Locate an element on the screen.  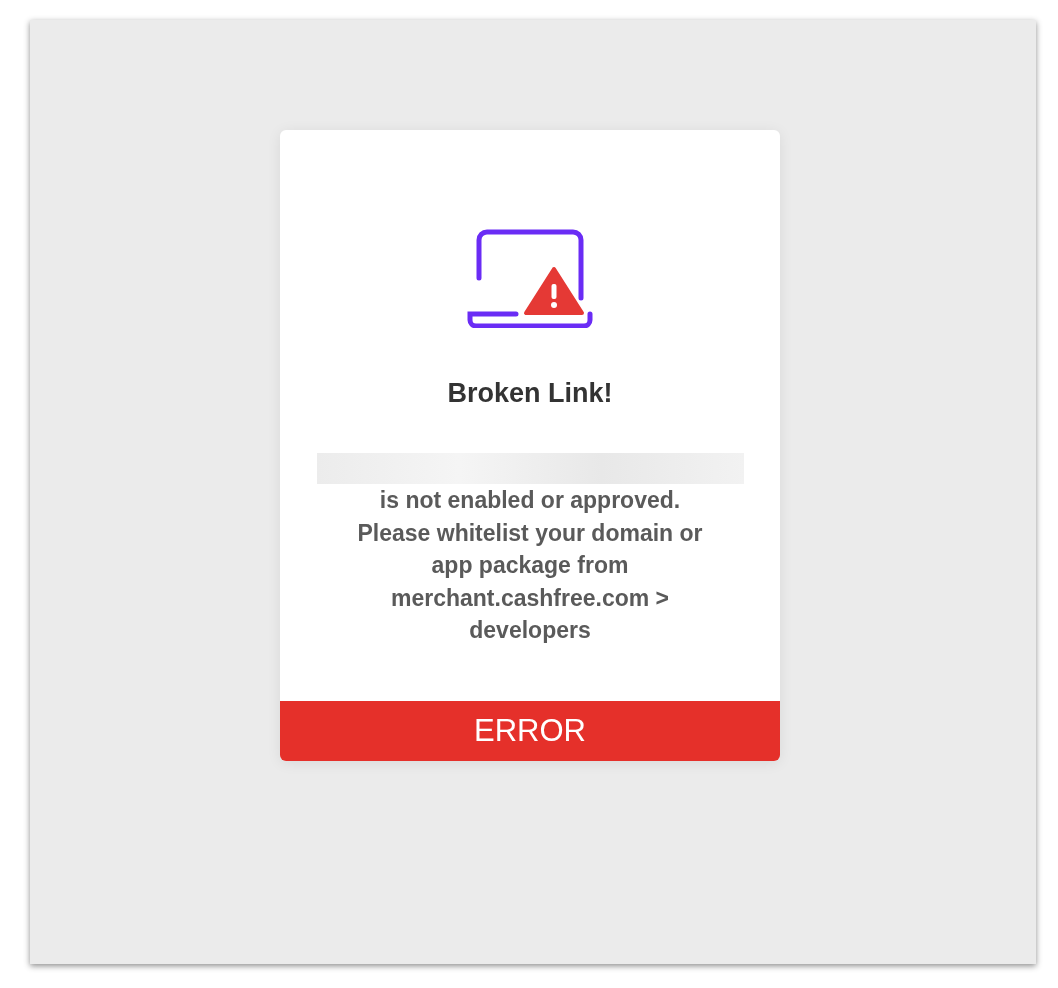
card-title: Broken Link! is located at coordinates (530, 393).